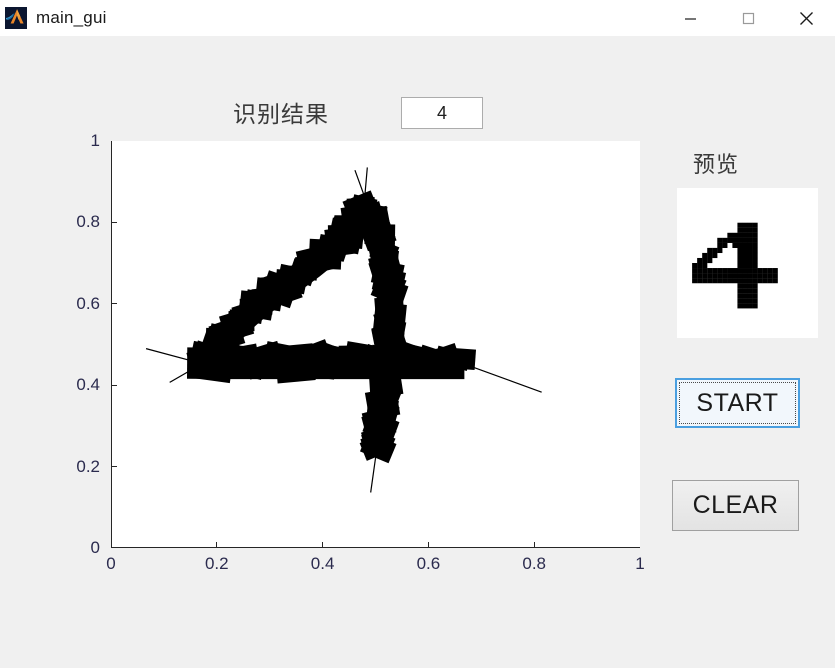  I want to click on recognition-result-field: 4, so click(442, 113).